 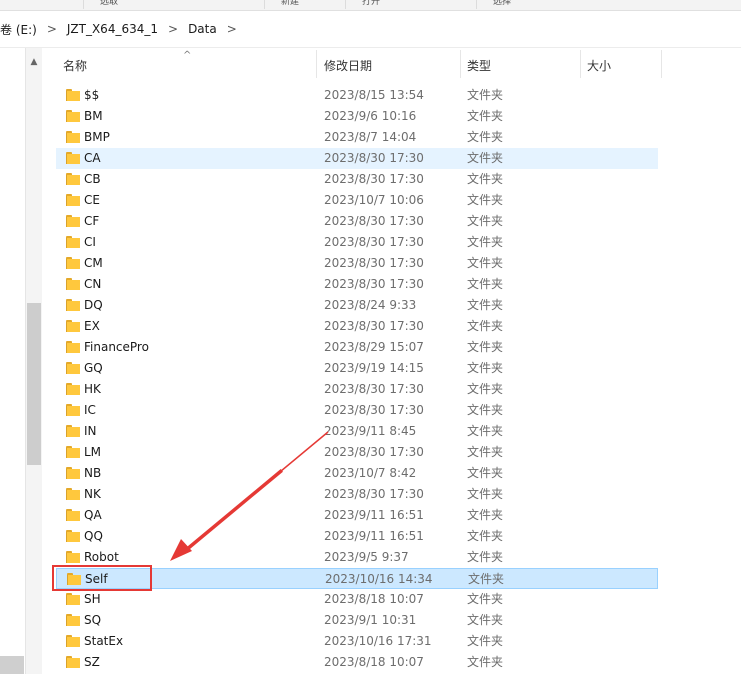 What do you see at coordinates (290, 2) in the screenshot?
I see `ribbon-label: 新建` at bounding box center [290, 2].